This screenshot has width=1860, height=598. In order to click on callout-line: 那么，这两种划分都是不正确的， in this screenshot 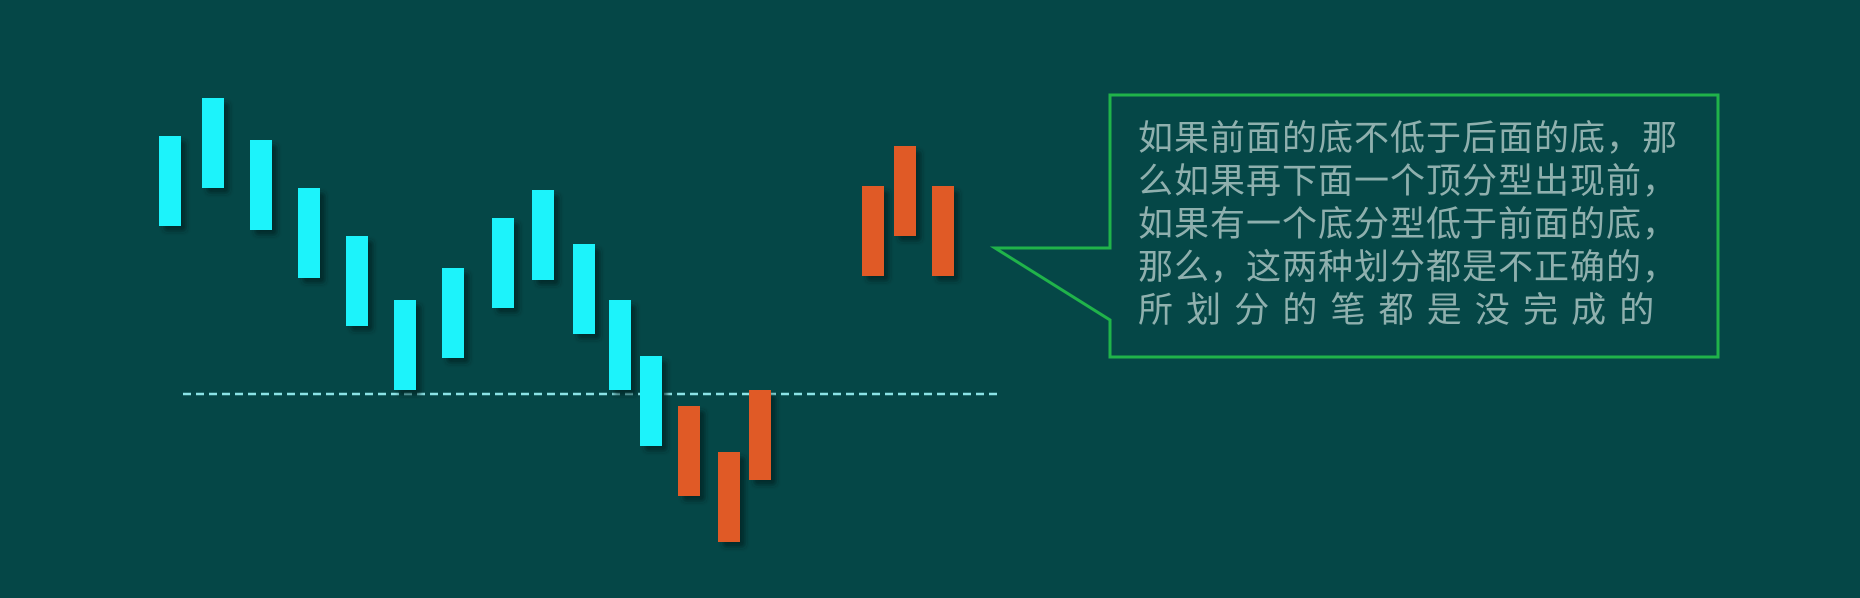, I will do `click(1408, 268)`.